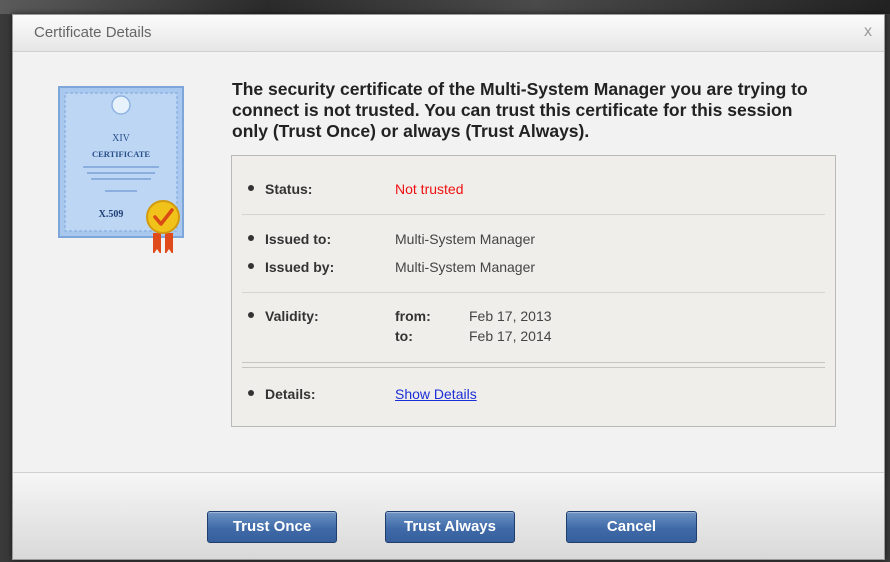 The height and width of the screenshot is (562, 890). What do you see at coordinates (429, 189) in the screenshot?
I see `status-value: Not trusted` at bounding box center [429, 189].